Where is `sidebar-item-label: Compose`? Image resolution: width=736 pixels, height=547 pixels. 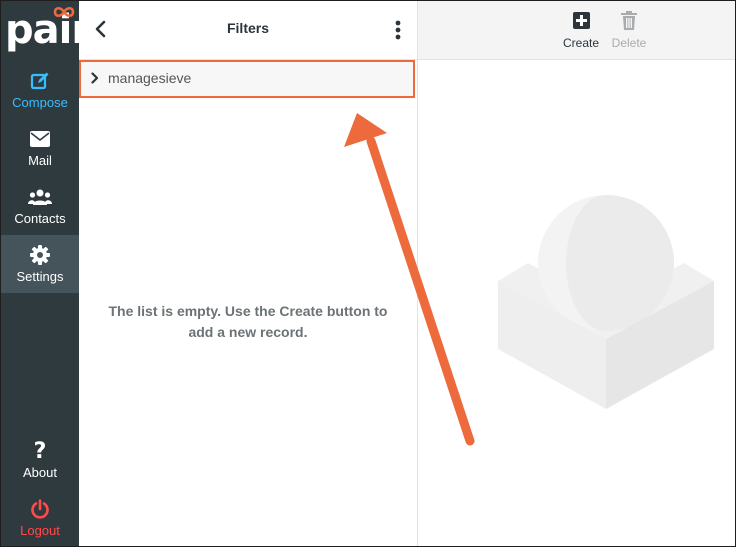 sidebar-item-label: Compose is located at coordinates (40, 102).